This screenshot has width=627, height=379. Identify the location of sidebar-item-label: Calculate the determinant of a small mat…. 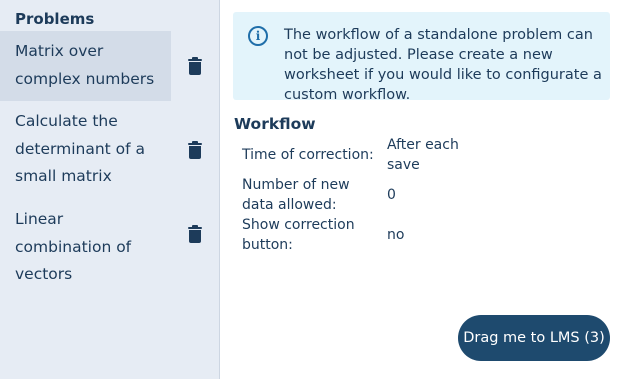
(85, 147).